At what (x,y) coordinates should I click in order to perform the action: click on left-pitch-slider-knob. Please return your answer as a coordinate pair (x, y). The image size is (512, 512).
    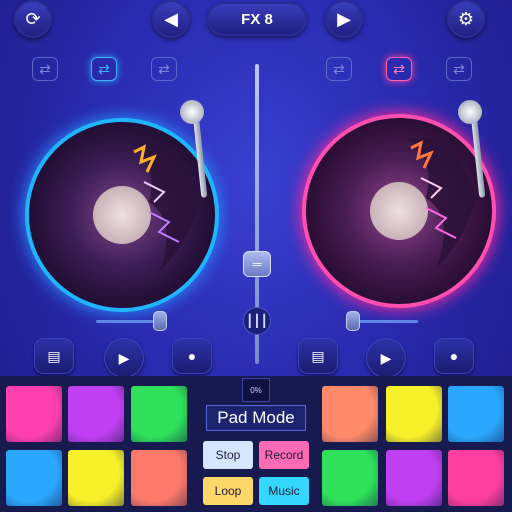
    Looking at the image, I should click on (160, 321).